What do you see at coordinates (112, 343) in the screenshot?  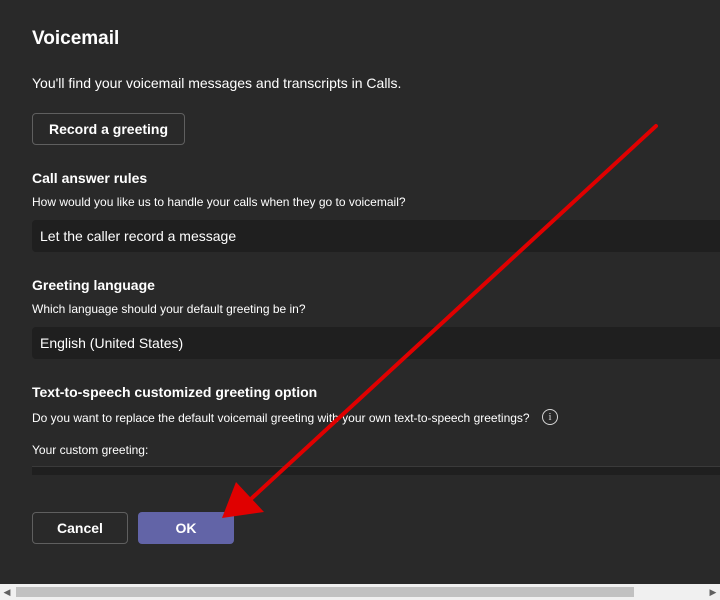 I see `greeting-language-value: English (United States)` at bounding box center [112, 343].